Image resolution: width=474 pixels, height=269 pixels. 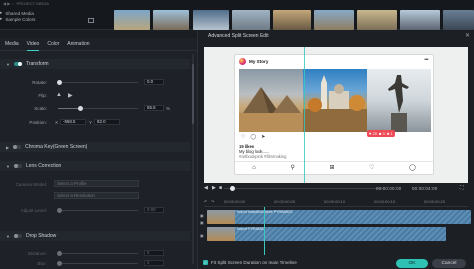 I want to click on distance-slider, so click(x=97, y=253).